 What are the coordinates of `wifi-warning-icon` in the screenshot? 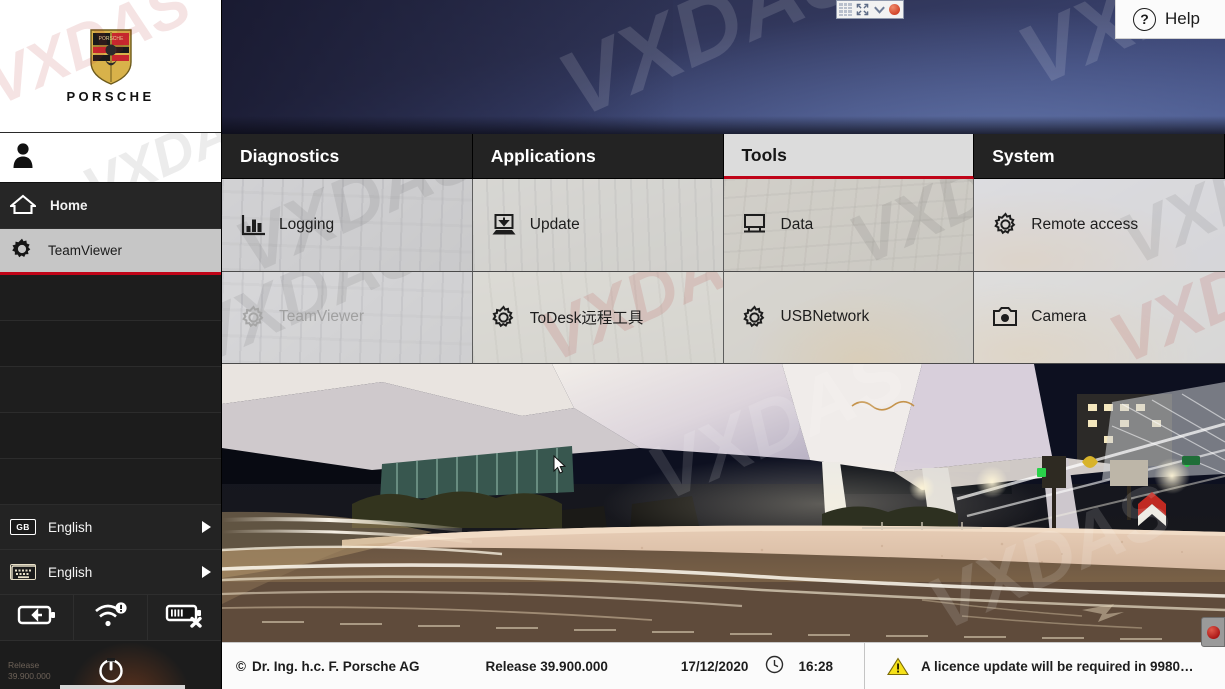 It's located at (111, 617).